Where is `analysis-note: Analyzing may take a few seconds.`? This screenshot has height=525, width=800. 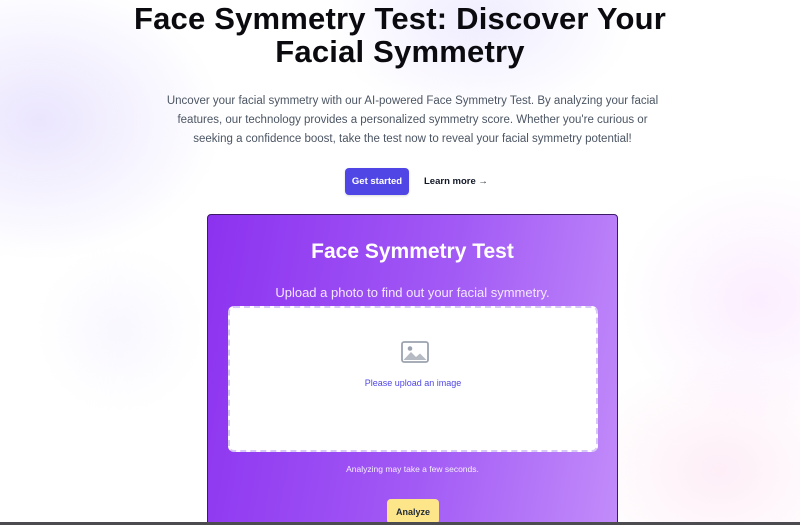
analysis-note: Analyzing may take a few seconds. is located at coordinates (412, 469).